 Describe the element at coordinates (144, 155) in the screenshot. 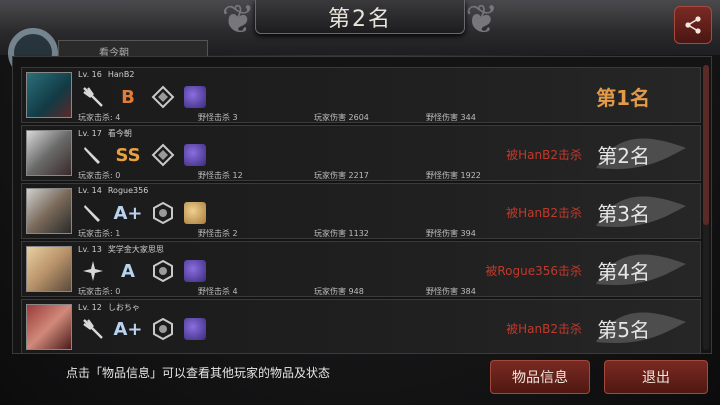

I see `equipment-icons: SS` at that location.